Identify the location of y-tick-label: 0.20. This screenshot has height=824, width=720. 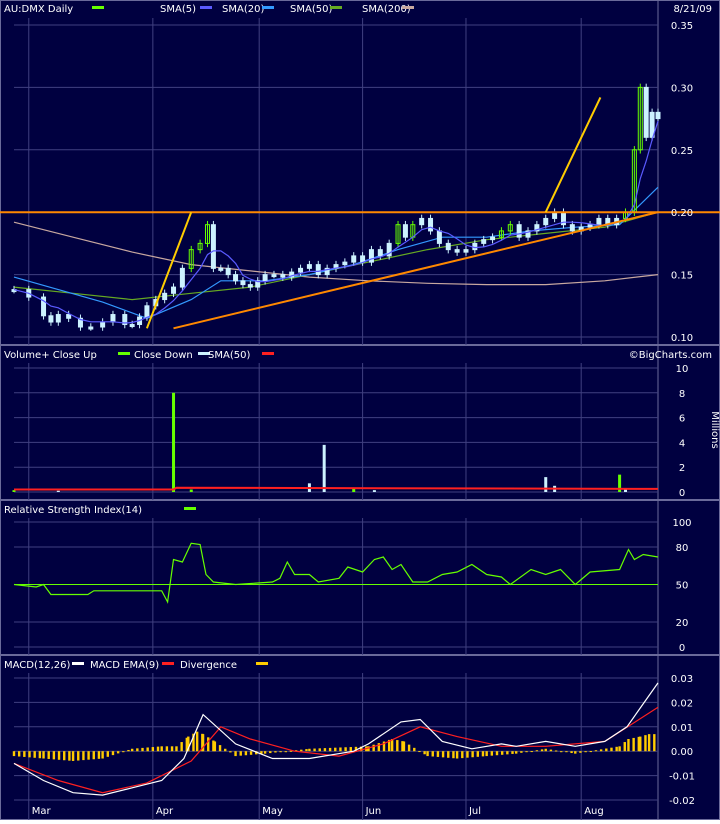
(682, 213).